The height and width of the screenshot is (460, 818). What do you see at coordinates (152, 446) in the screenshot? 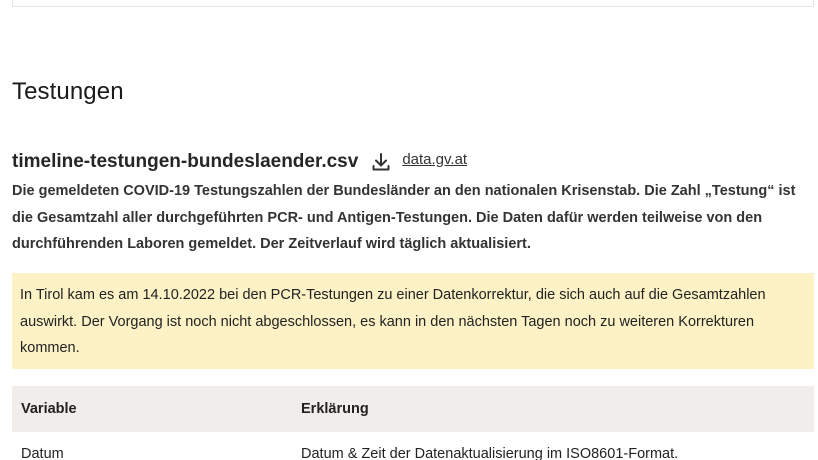
I see `cell-variable: Datum` at bounding box center [152, 446].